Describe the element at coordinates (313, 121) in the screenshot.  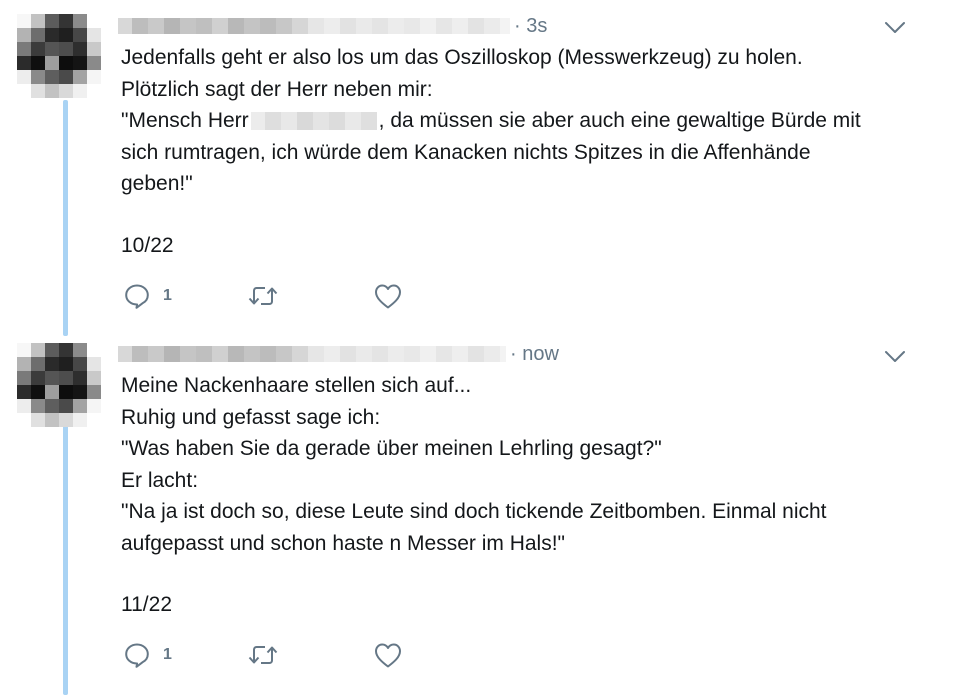
I see `redacted-name` at that location.